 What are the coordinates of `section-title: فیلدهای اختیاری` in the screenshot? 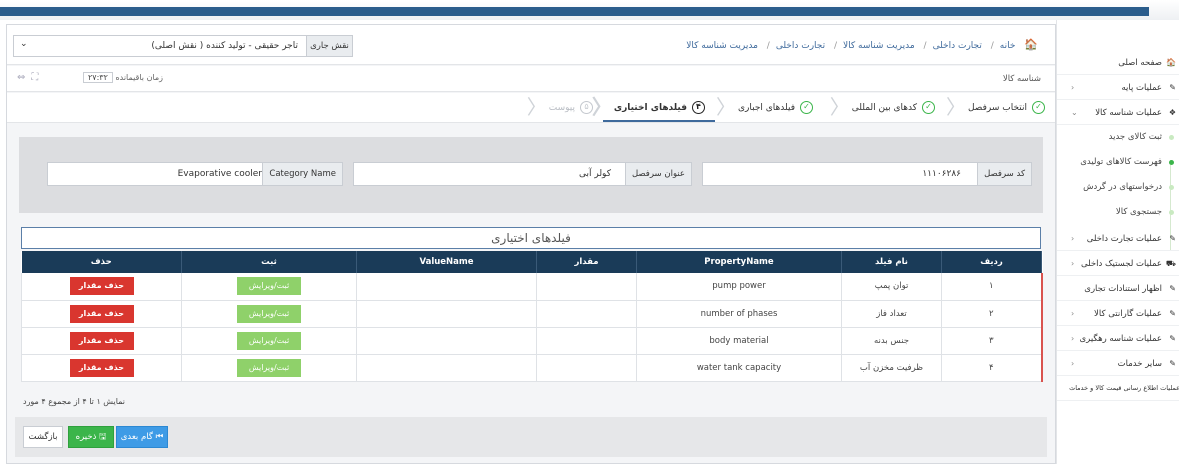 It's located at (531, 238).